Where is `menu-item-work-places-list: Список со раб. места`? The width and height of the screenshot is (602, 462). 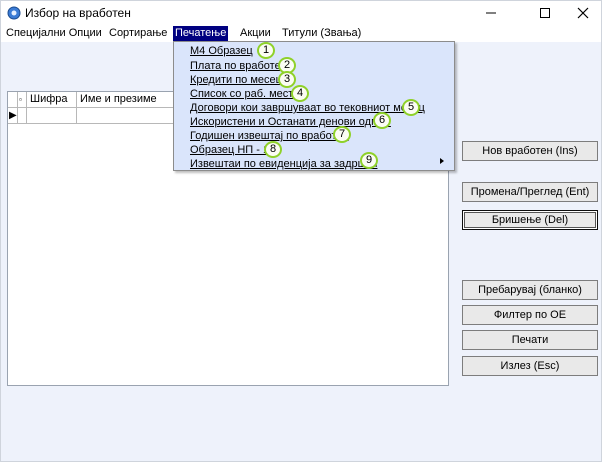
menu-item-work-places-list: Список со раб. места is located at coordinates (244, 94).